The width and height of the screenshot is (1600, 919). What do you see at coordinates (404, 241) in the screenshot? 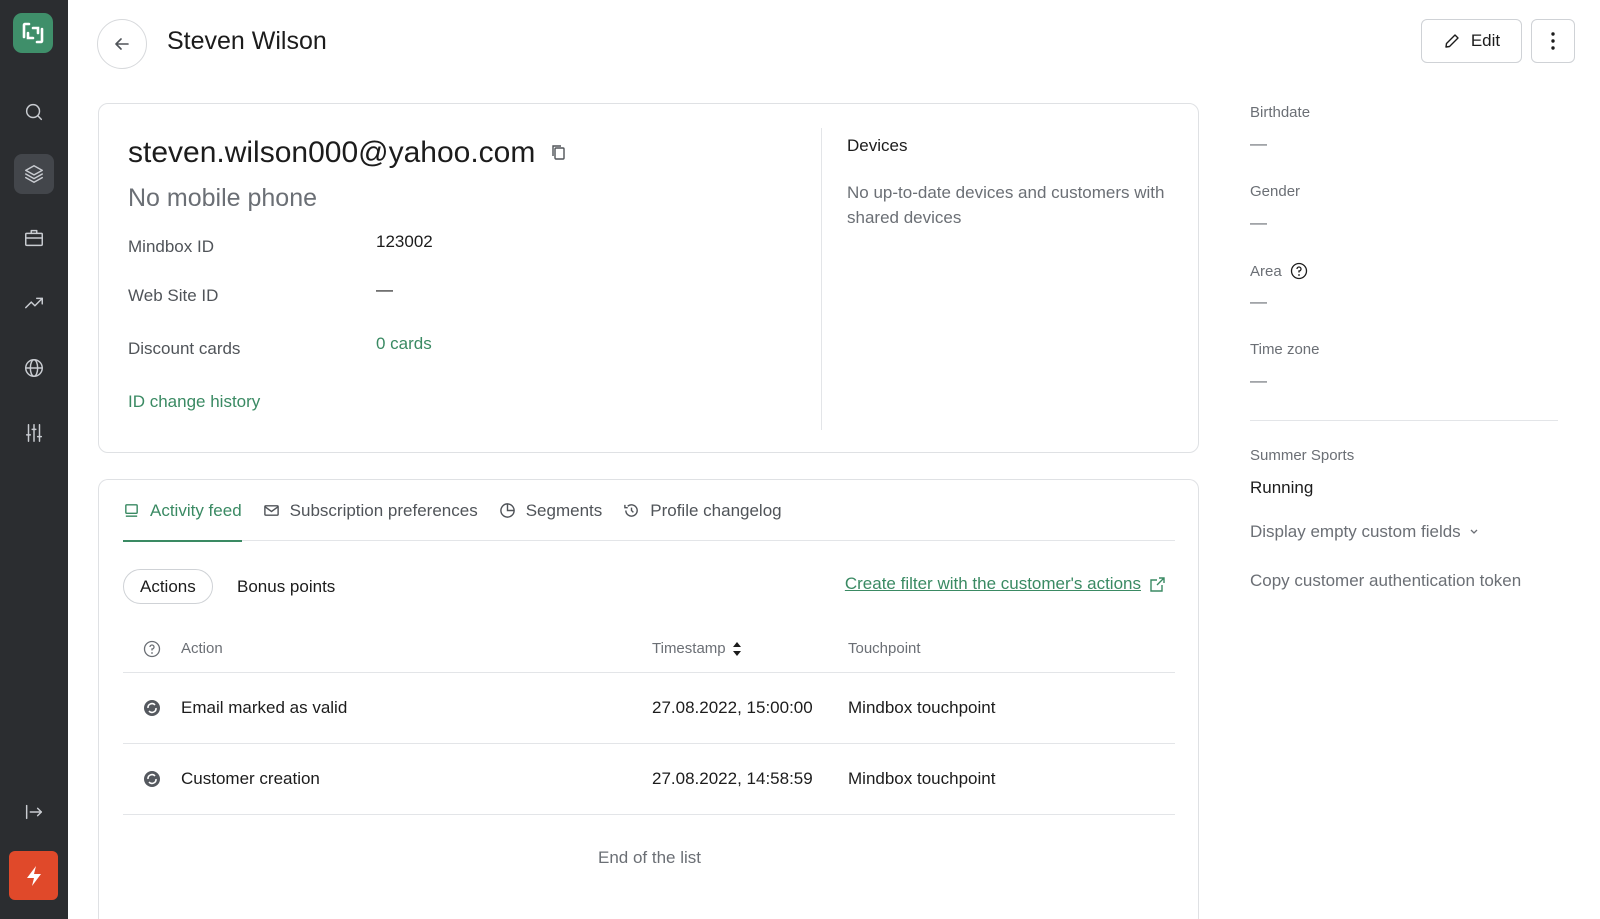
I see `mindbox-id-value: 123002` at bounding box center [404, 241].